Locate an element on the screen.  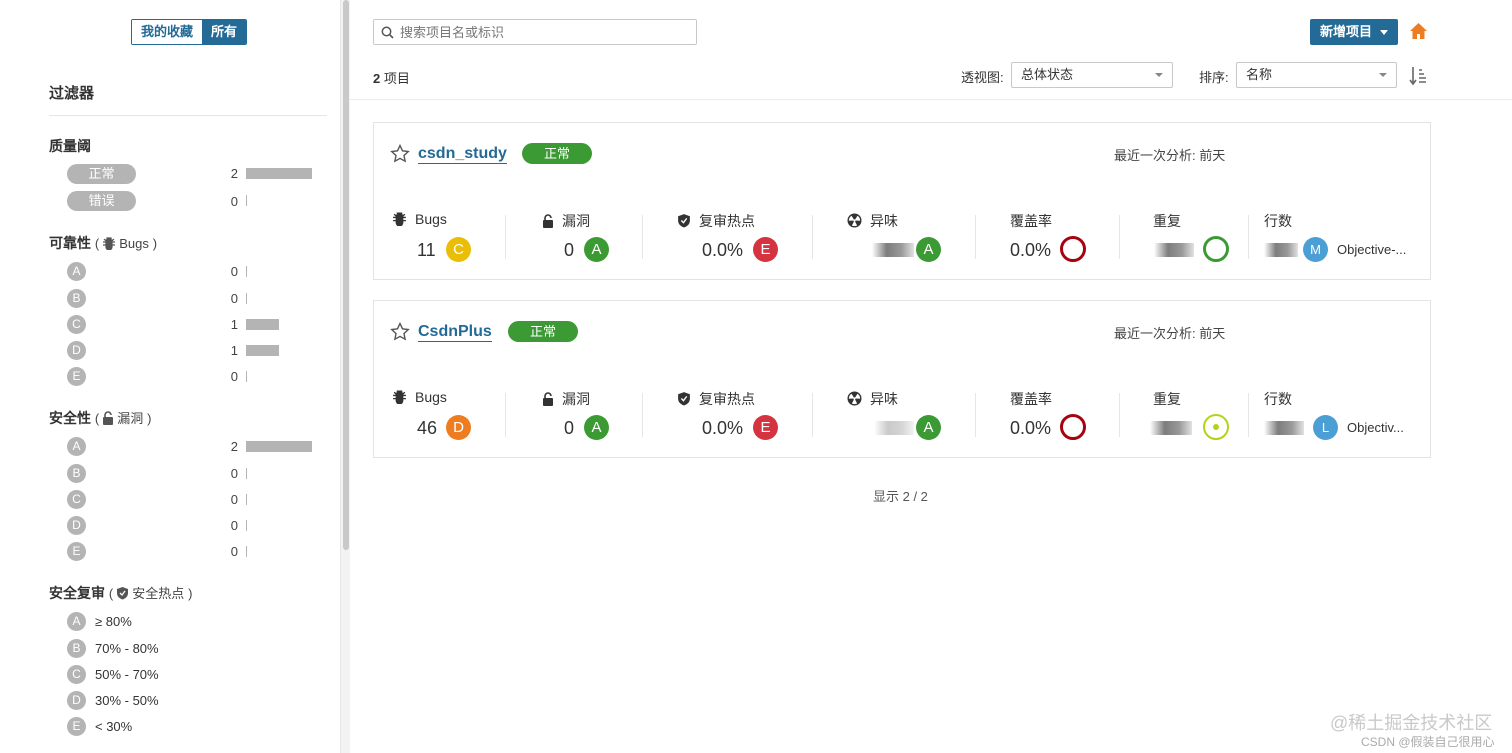
vulnerabilities-label: 漏洞 is located at coordinates (566, 399).